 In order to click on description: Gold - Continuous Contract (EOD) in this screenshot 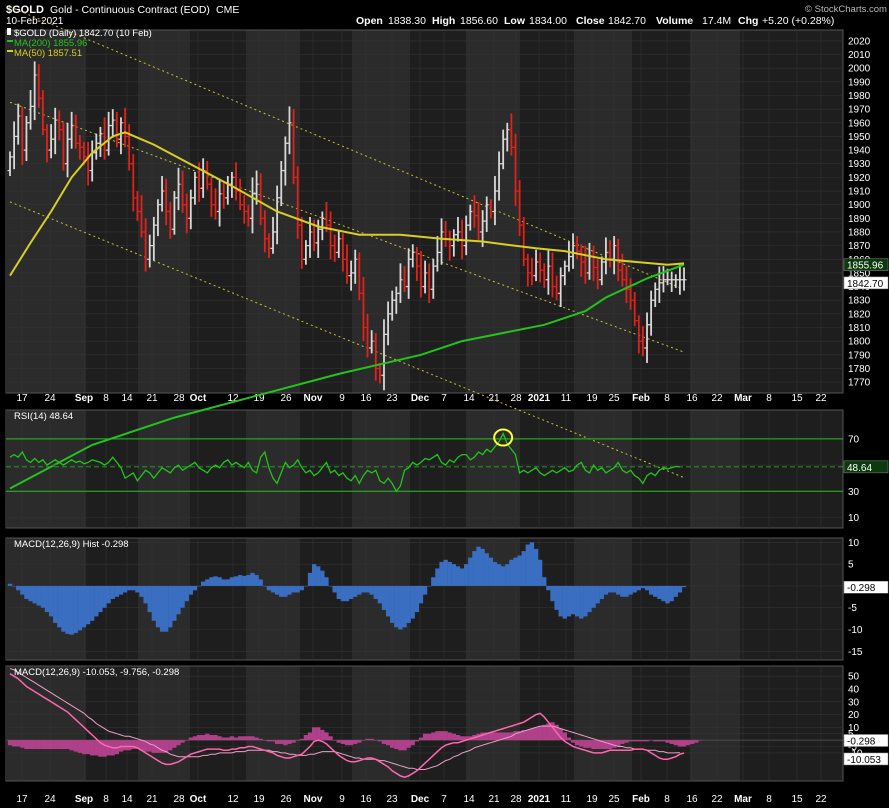, I will do `click(130, 10)`.